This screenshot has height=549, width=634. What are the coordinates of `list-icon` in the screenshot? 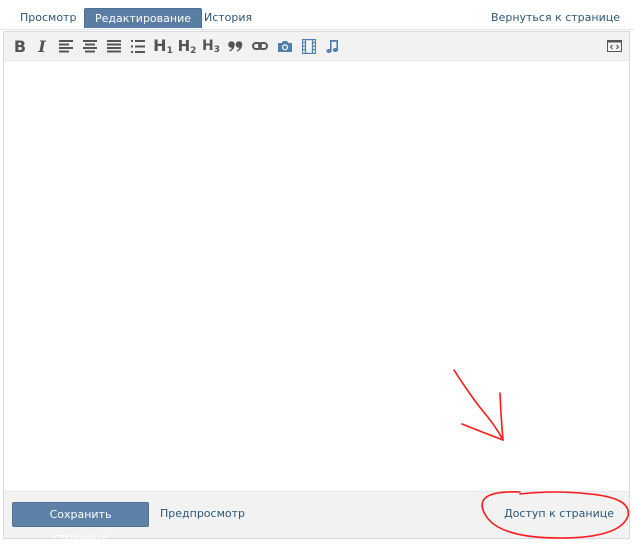 It's located at (138, 46).